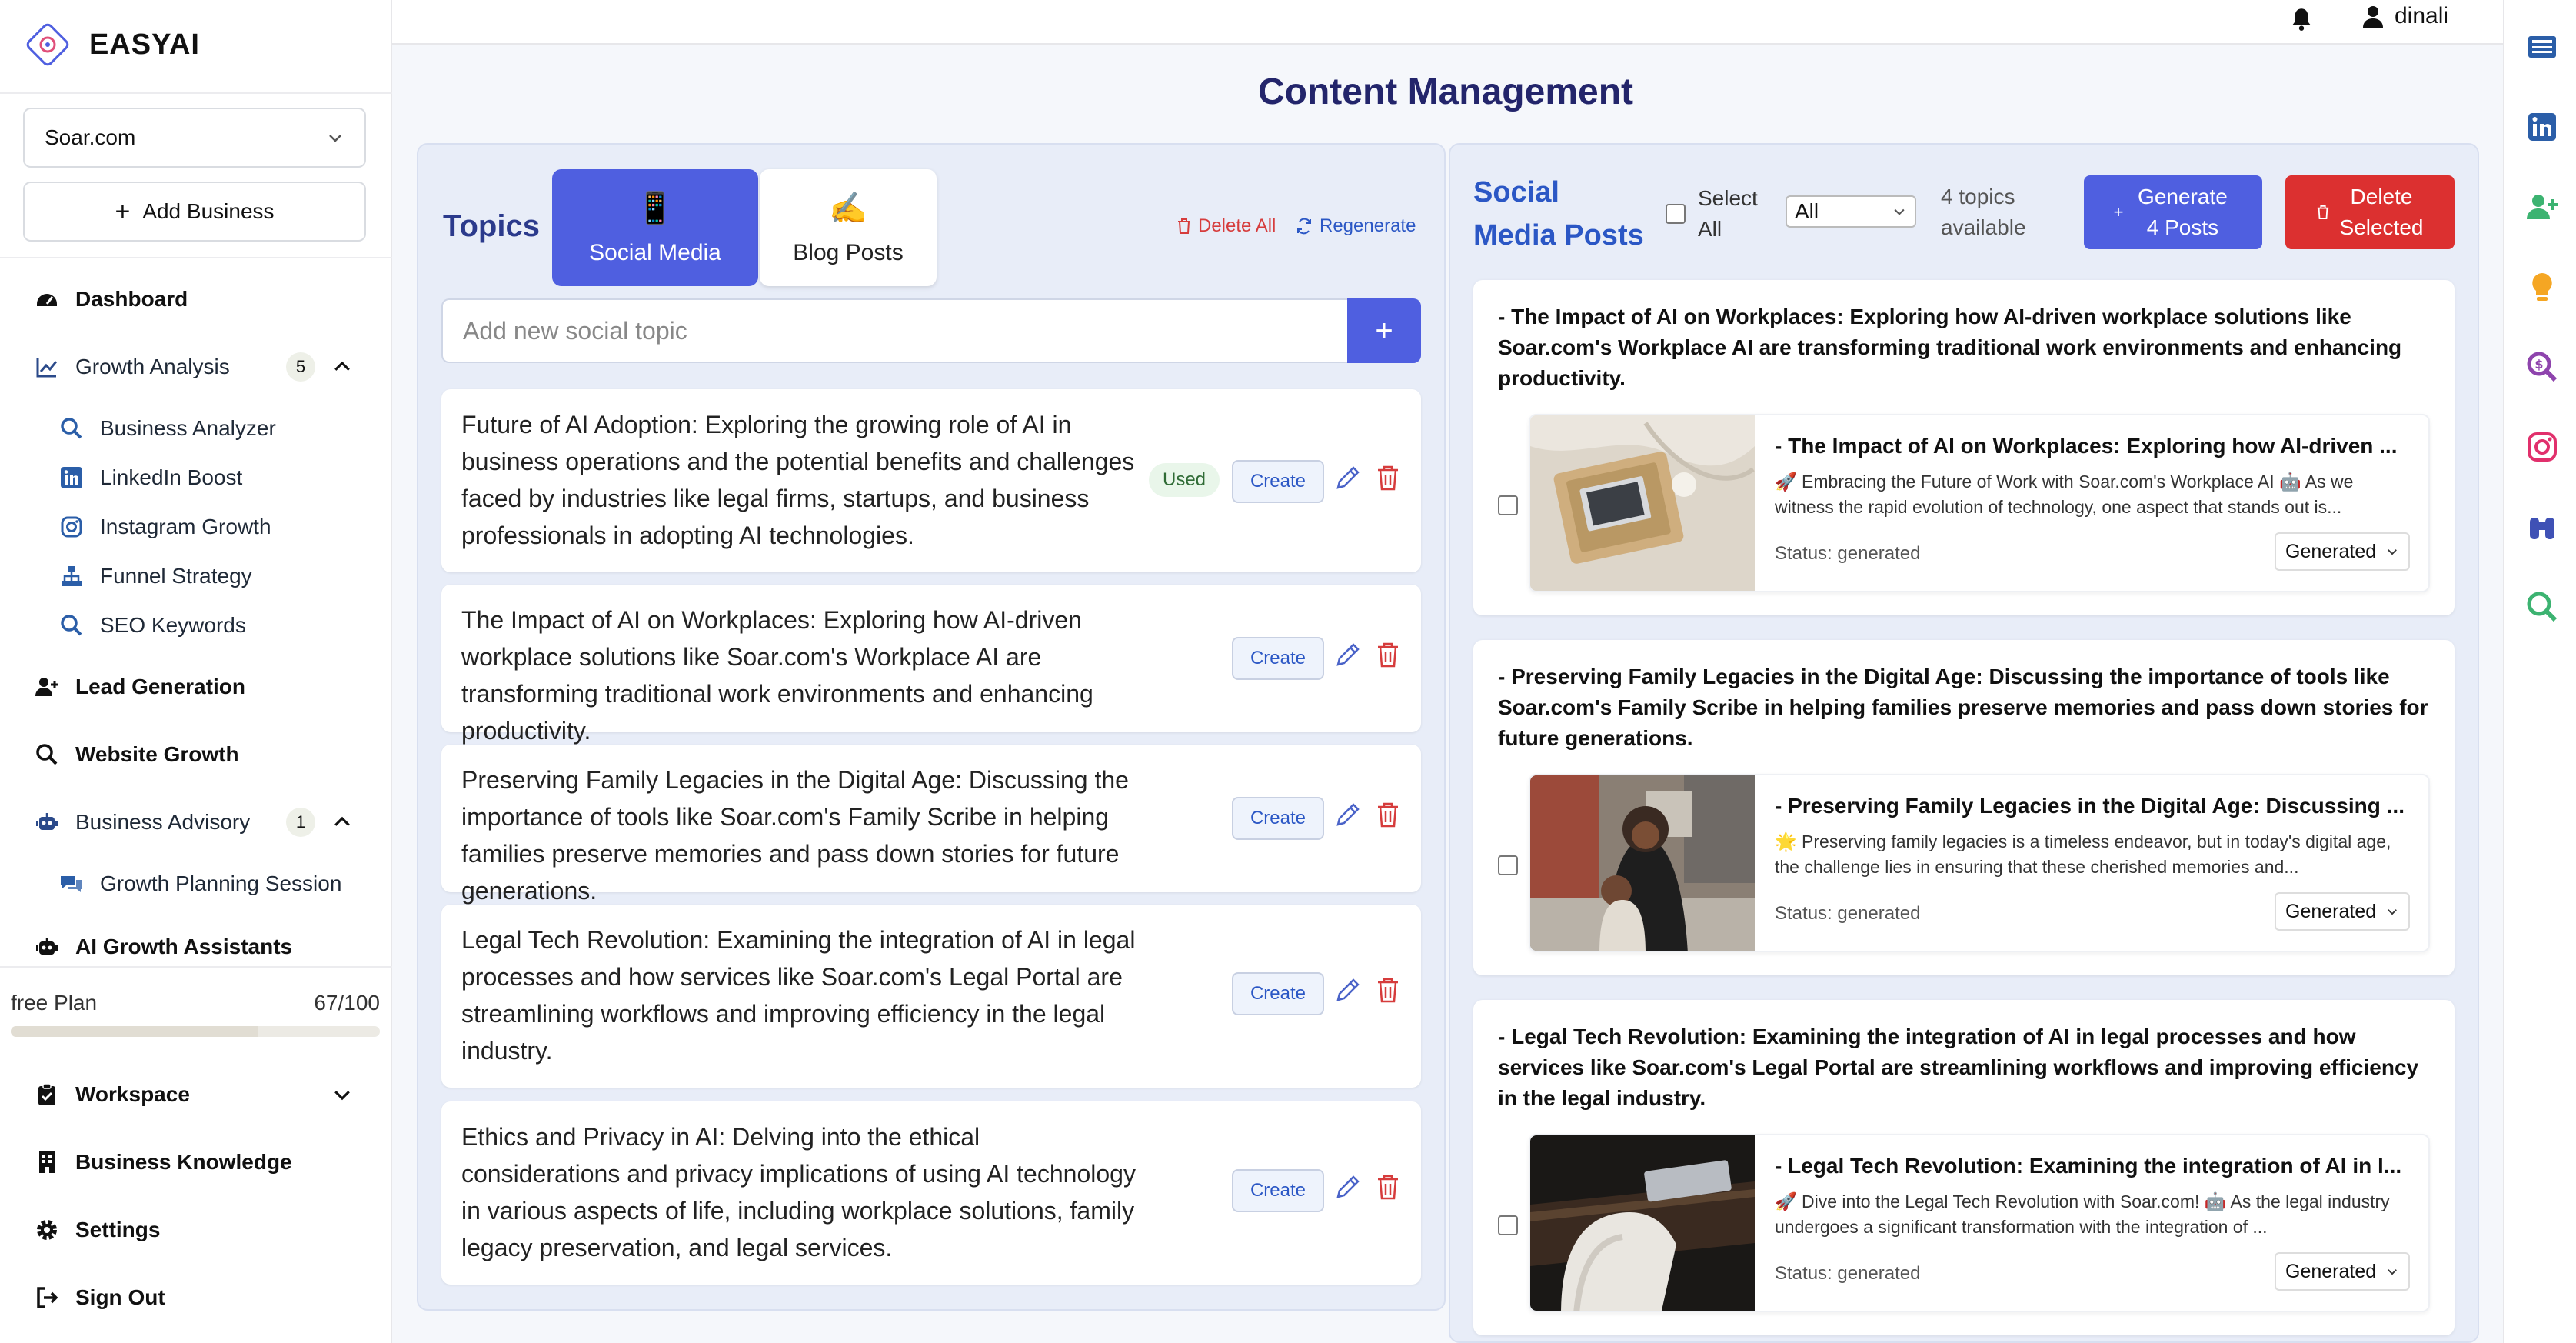  Describe the element at coordinates (112, 1094) in the screenshot. I see `nav-workspace: Workspace` at that location.